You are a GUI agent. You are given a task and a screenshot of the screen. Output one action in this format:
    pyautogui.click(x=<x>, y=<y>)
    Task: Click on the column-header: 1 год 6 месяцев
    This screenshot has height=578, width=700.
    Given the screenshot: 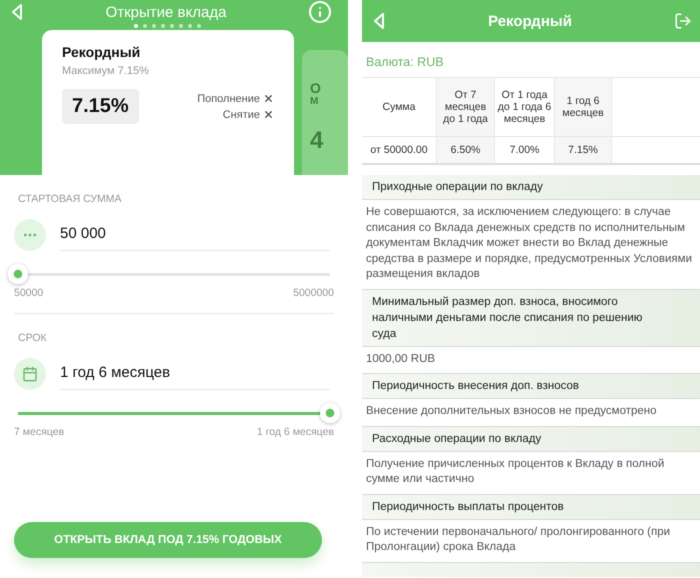 What is the action you would take?
    pyautogui.click(x=583, y=107)
    